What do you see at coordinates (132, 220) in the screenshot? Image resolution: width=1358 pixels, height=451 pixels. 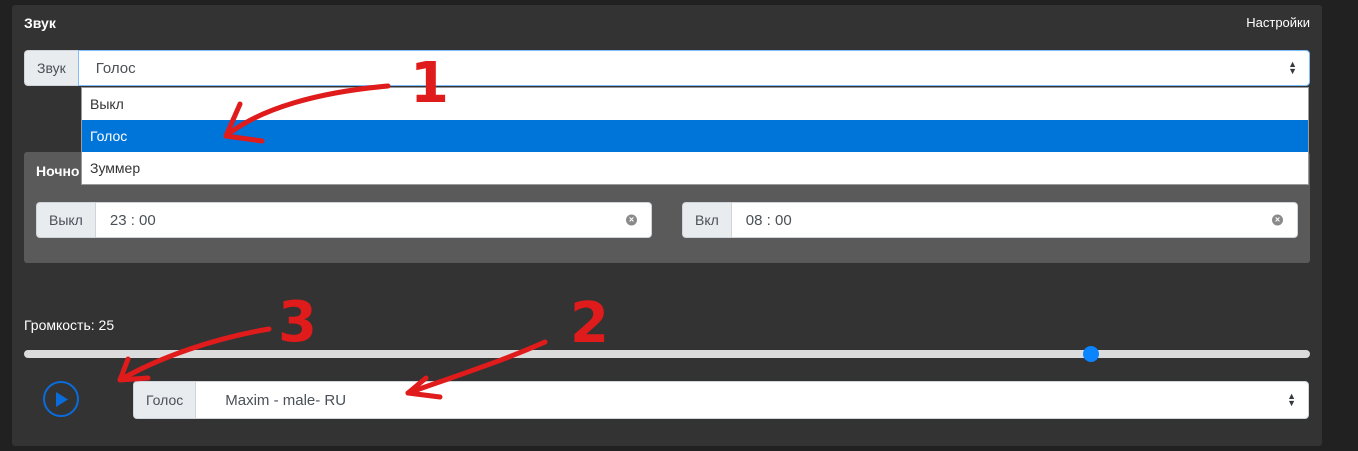 I see `night-off-time-value: 23 : 00` at bounding box center [132, 220].